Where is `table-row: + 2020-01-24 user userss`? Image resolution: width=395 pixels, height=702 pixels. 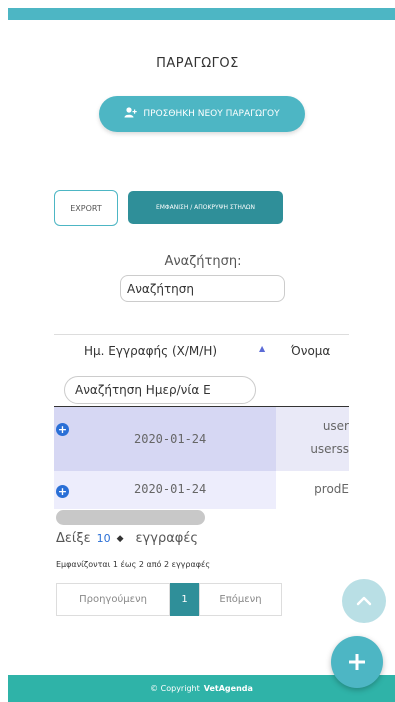 table-row: + 2020-01-24 user userss is located at coordinates (201, 439).